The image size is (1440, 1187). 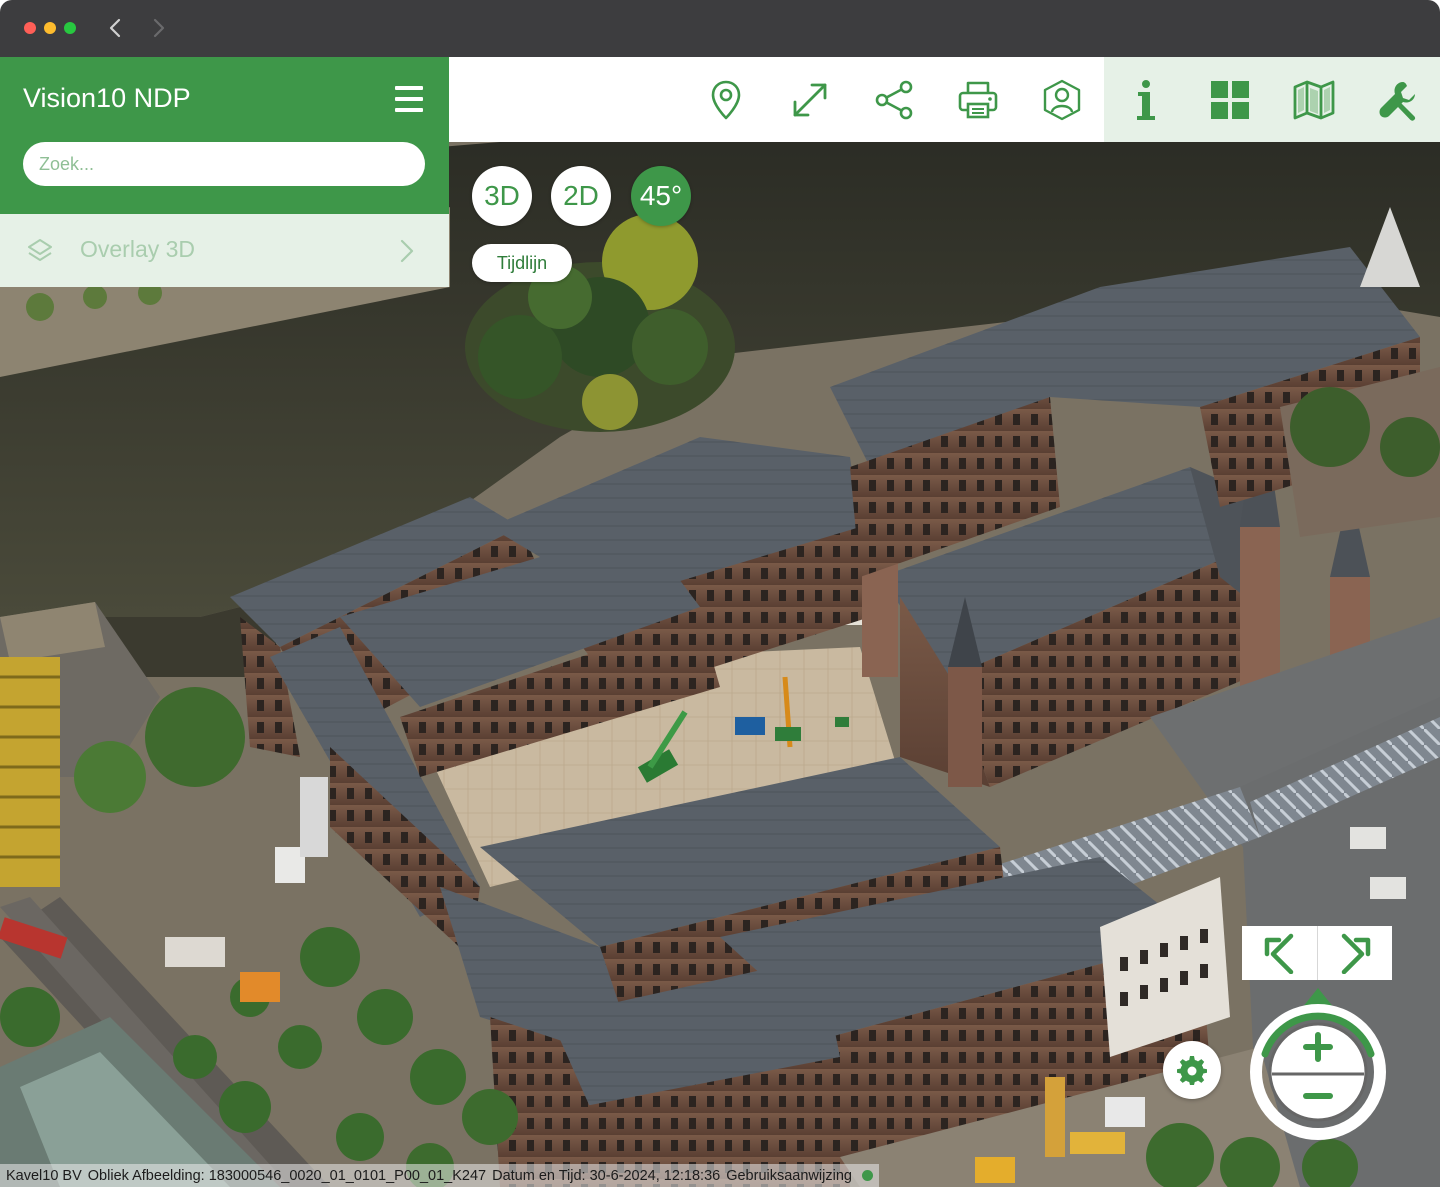 I want to click on print-icon, so click(x=978, y=99).